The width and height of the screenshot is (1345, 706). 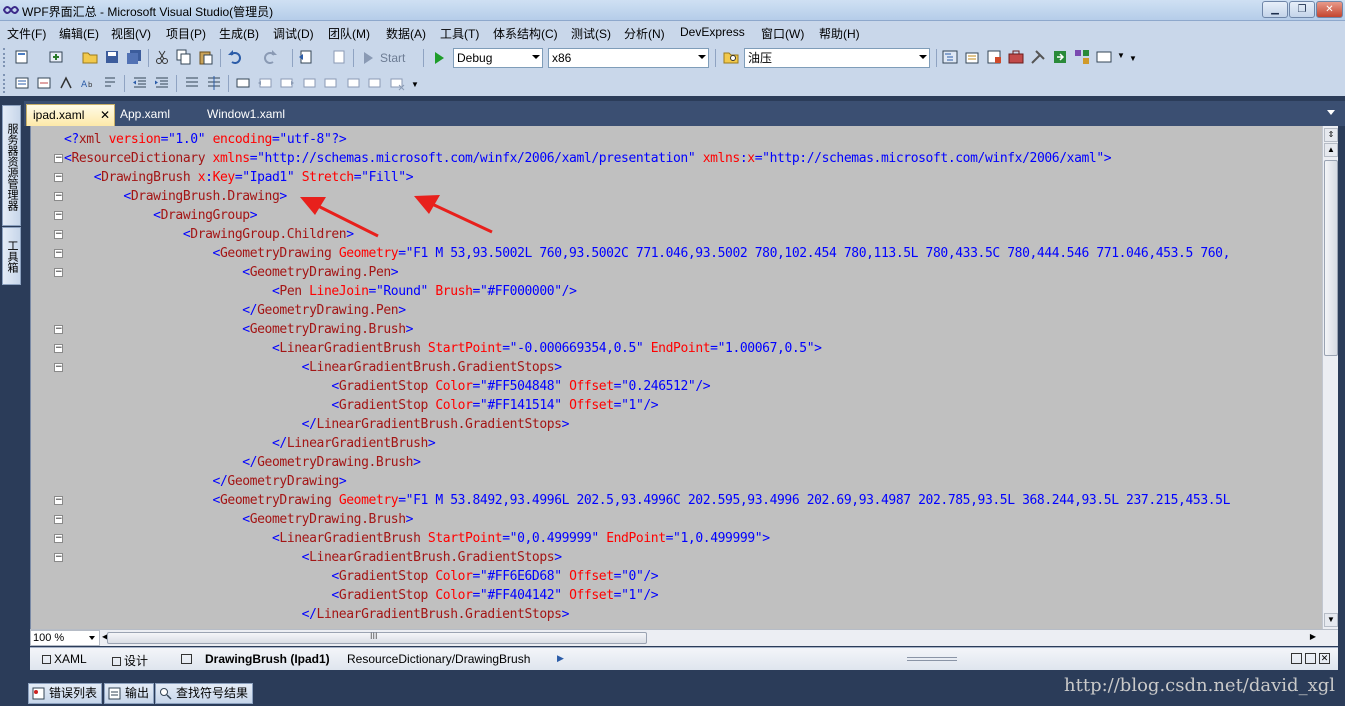 What do you see at coordinates (192, 83) in the screenshot?
I see `comment-out-icon` at bounding box center [192, 83].